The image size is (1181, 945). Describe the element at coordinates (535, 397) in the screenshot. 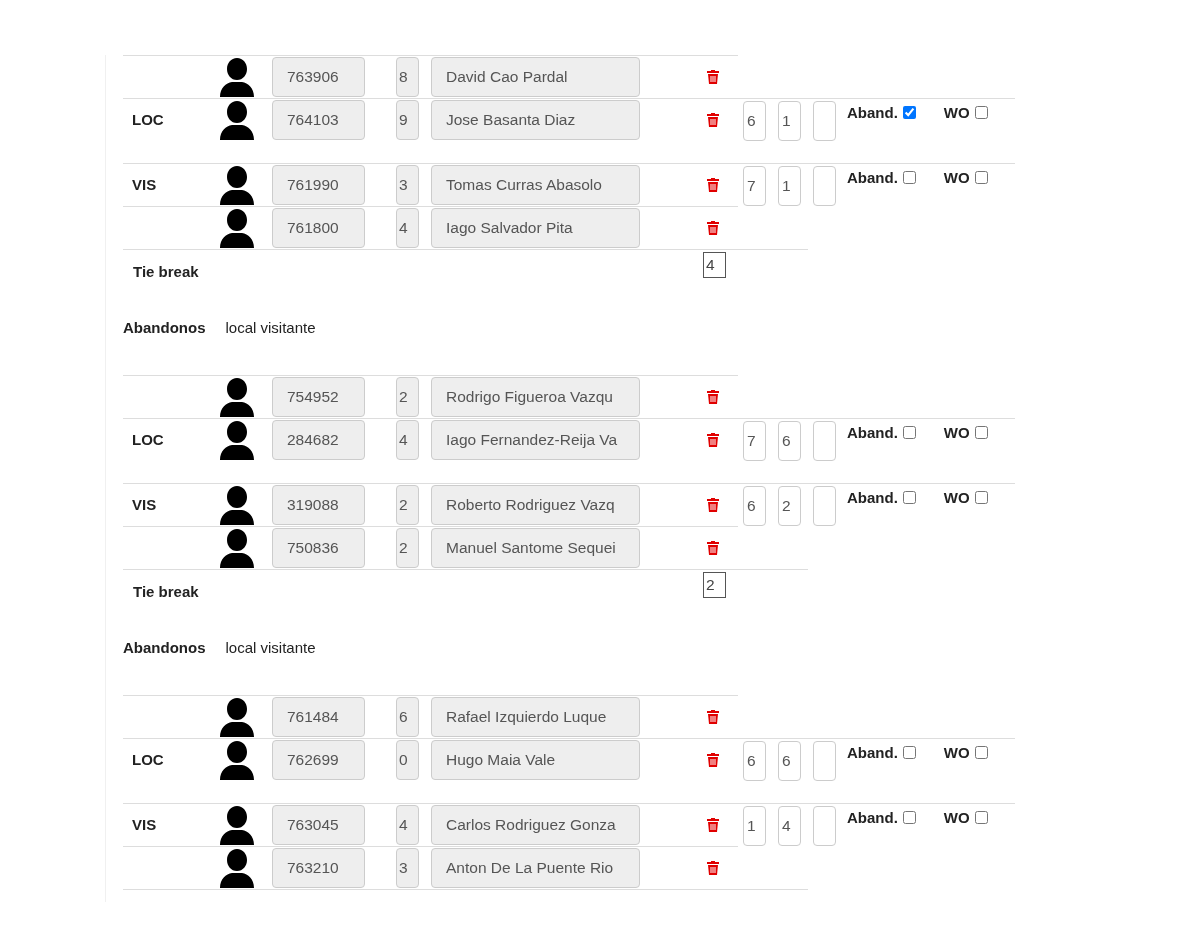

I see `player-name-field: Rodrigo Figueroa Vazqu` at that location.